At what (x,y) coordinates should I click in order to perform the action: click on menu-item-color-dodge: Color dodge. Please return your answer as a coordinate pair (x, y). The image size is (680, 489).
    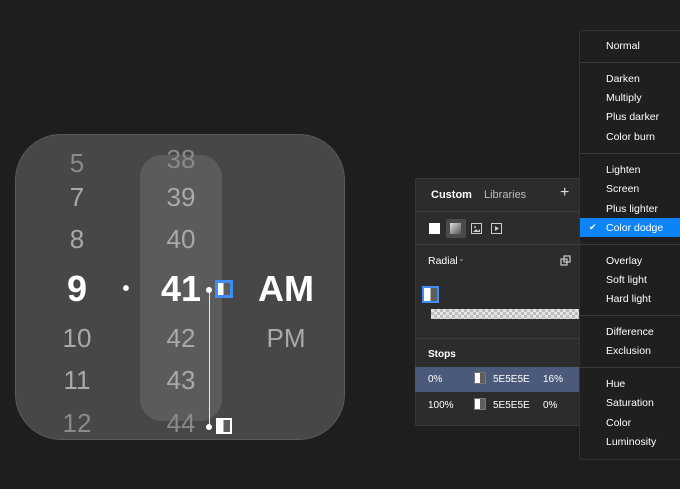
    Looking at the image, I should click on (634, 228).